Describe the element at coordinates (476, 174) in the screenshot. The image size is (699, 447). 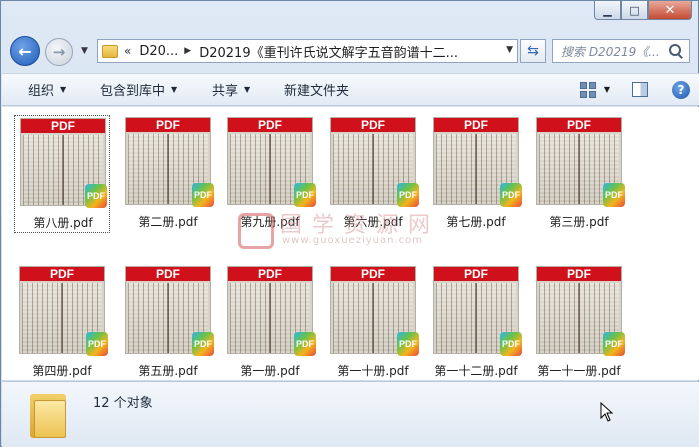
I see `file-item: PDF PDF 第七册.pdf` at that location.